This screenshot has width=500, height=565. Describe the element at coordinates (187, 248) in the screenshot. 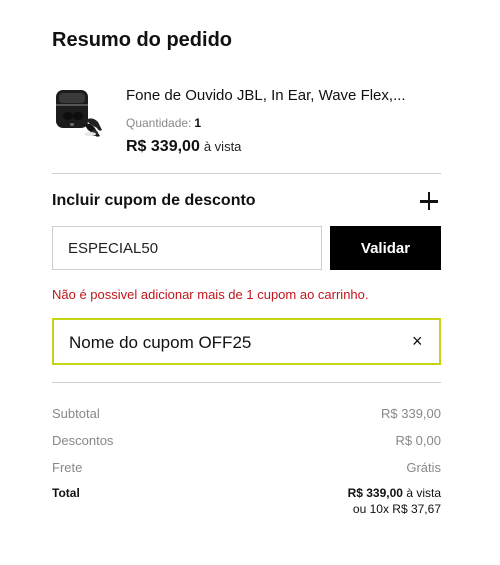

I see `coupon-code-input` at that location.